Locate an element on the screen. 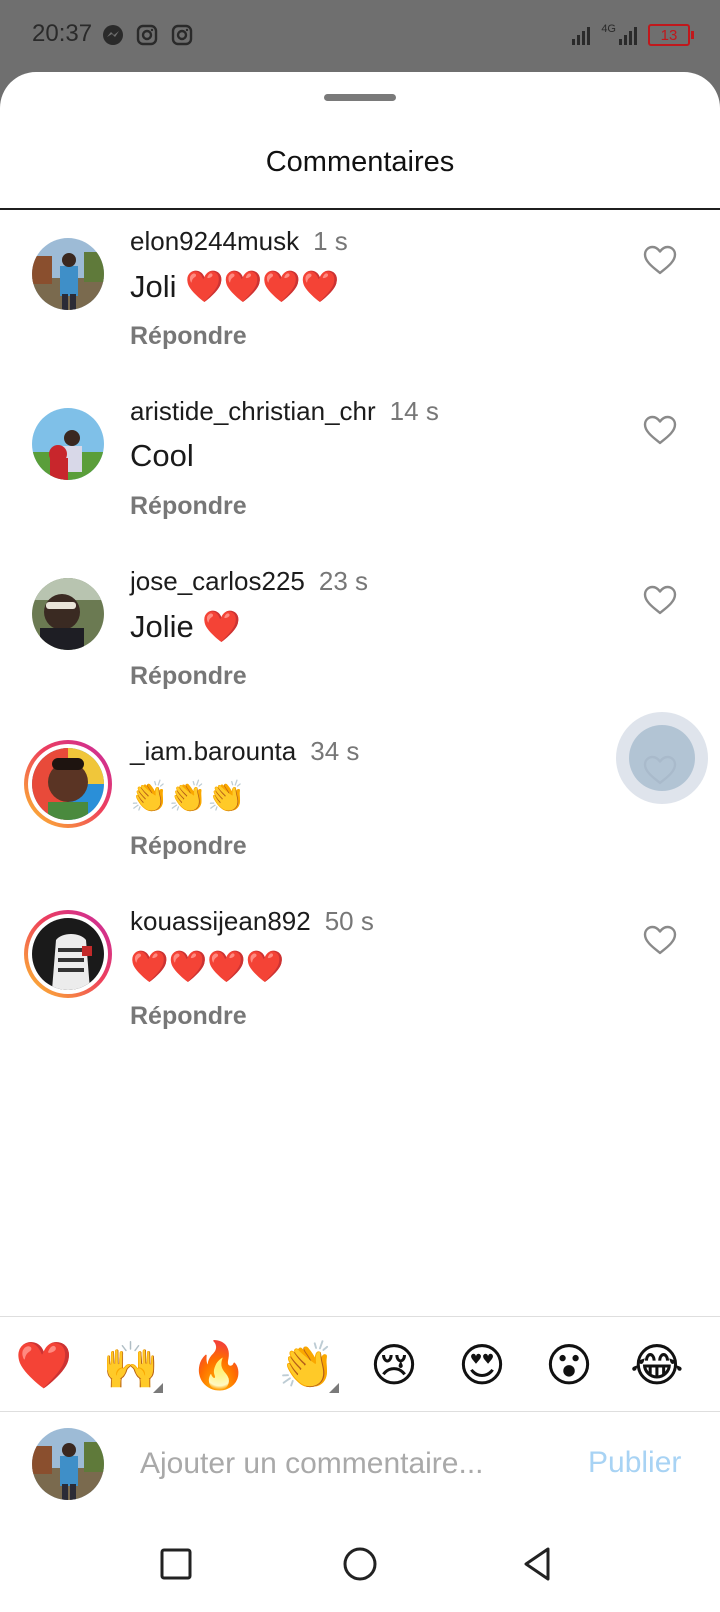 The width and height of the screenshot is (720, 1612). comment-composer: Publier is located at coordinates (360, 1466).